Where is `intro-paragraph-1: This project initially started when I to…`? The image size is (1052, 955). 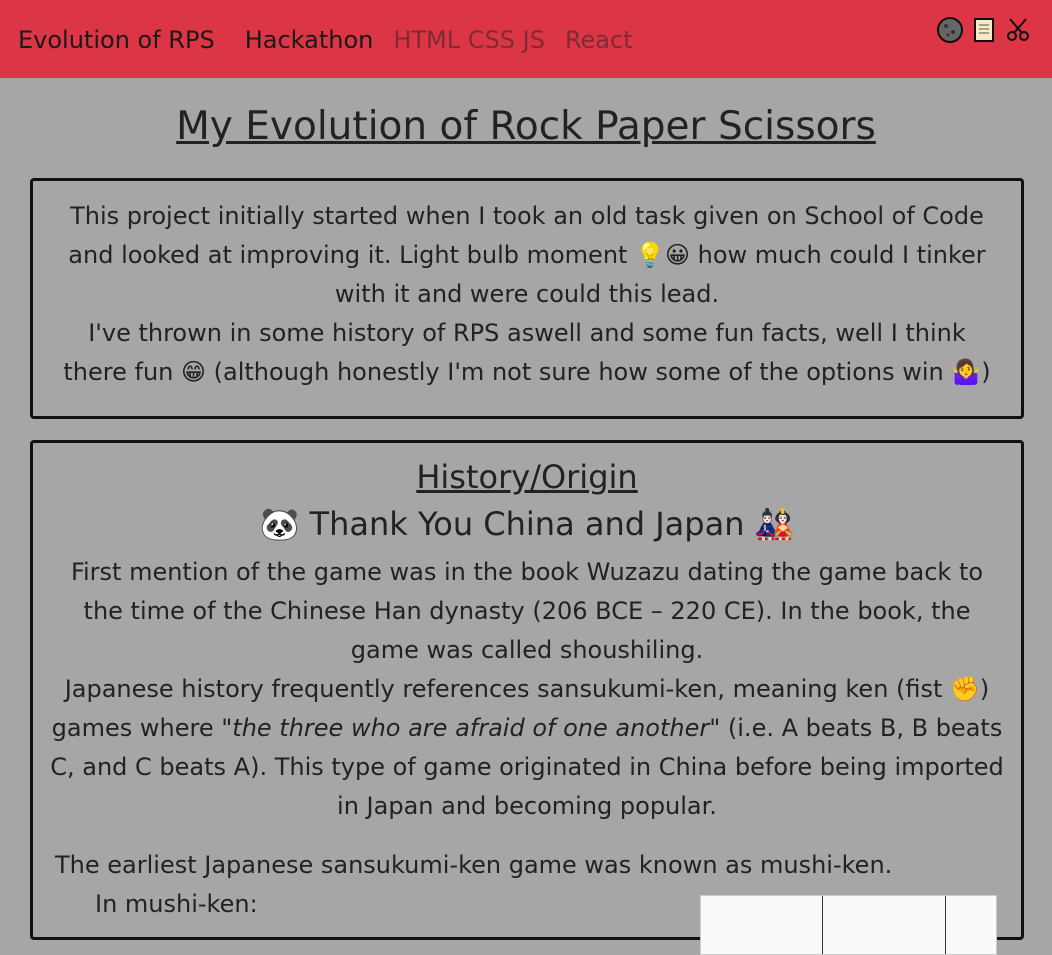 intro-paragraph-1: This project initially started when I to… is located at coordinates (527, 255).